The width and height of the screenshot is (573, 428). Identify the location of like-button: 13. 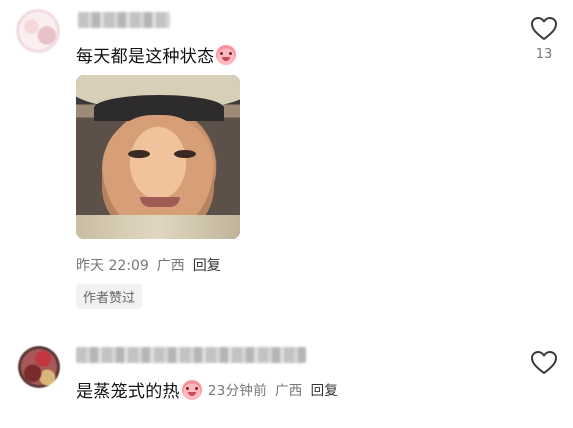
(544, 39).